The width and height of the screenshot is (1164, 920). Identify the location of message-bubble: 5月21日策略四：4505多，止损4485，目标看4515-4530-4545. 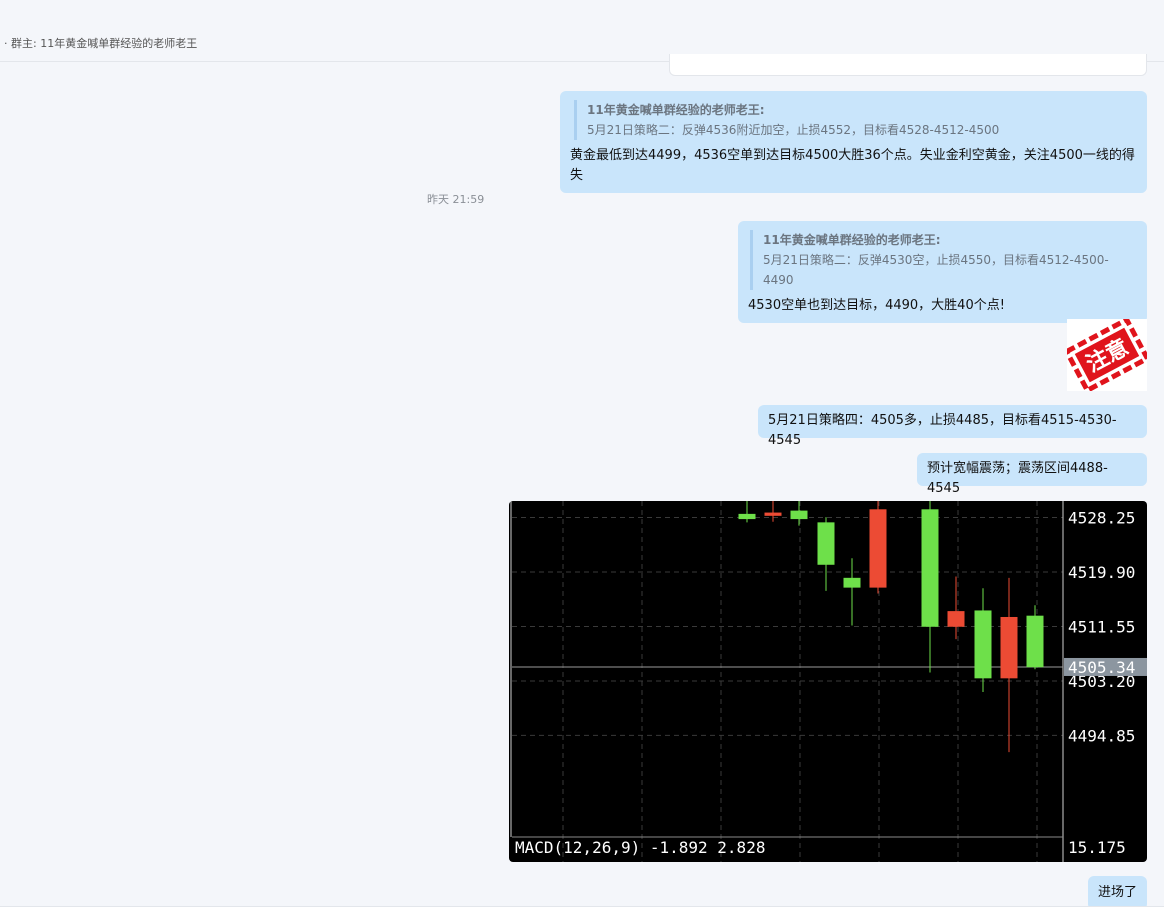
(952, 426).